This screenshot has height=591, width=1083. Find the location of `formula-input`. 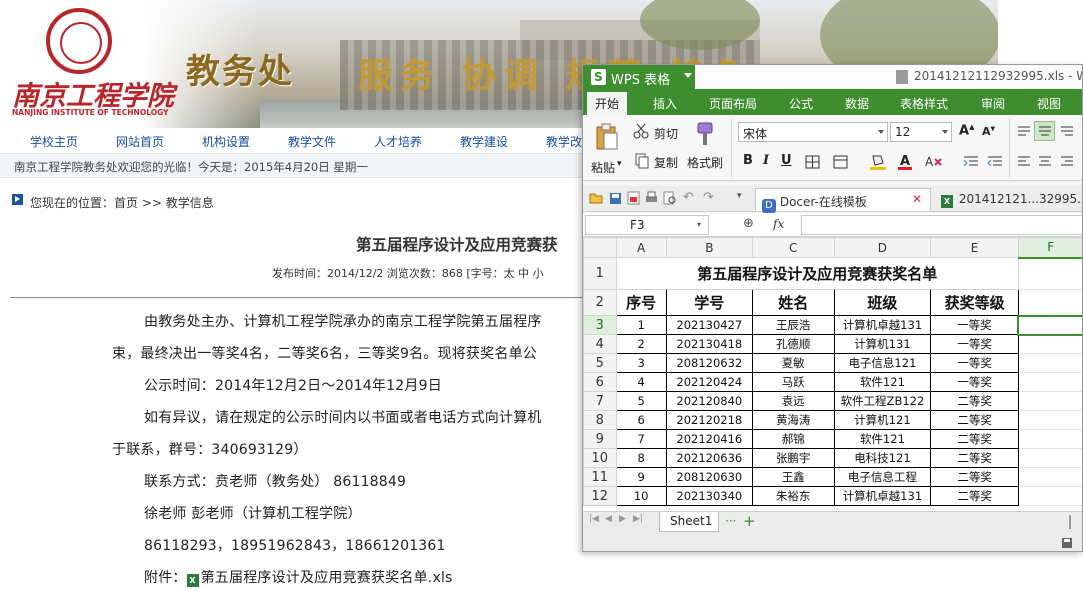

formula-input is located at coordinates (941, 225).